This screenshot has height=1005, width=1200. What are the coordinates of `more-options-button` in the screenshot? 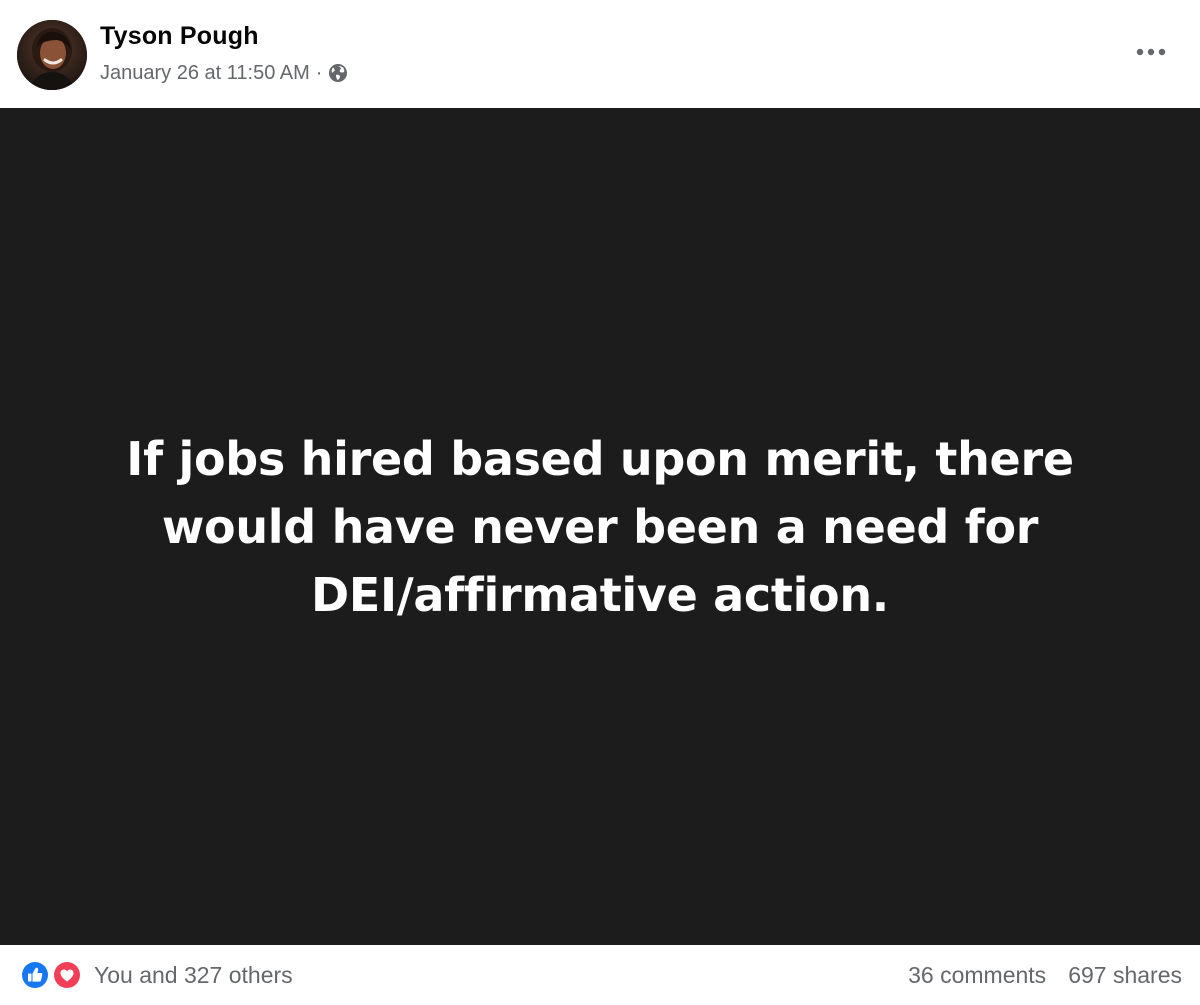 It's located at (1151, 52).